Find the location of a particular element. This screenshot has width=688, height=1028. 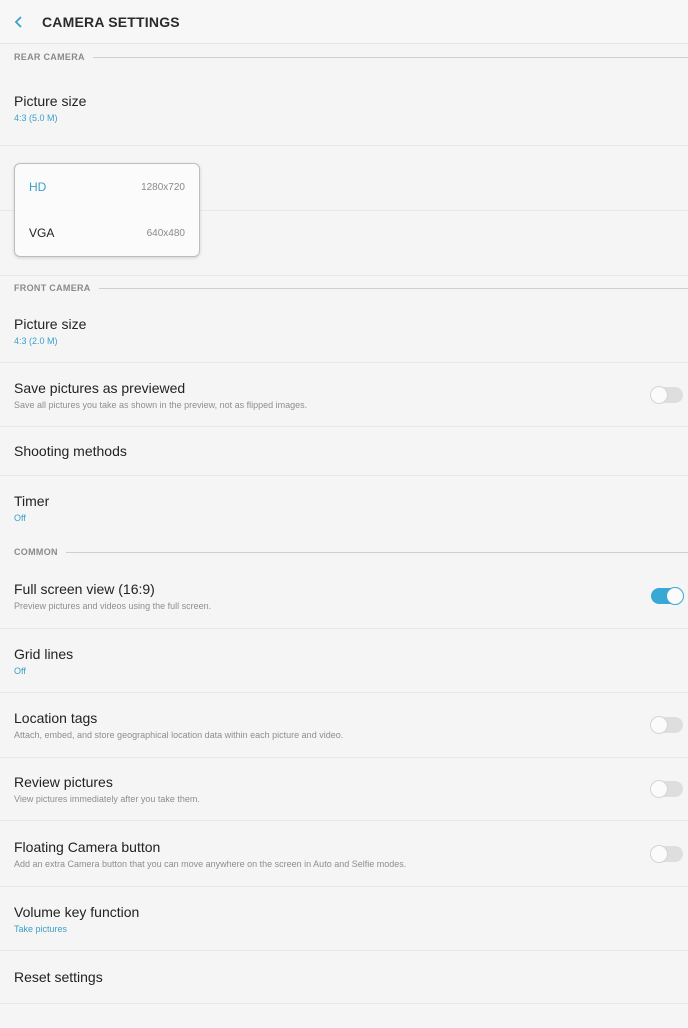

option-name: VGA is located at coordinates (42, 233).